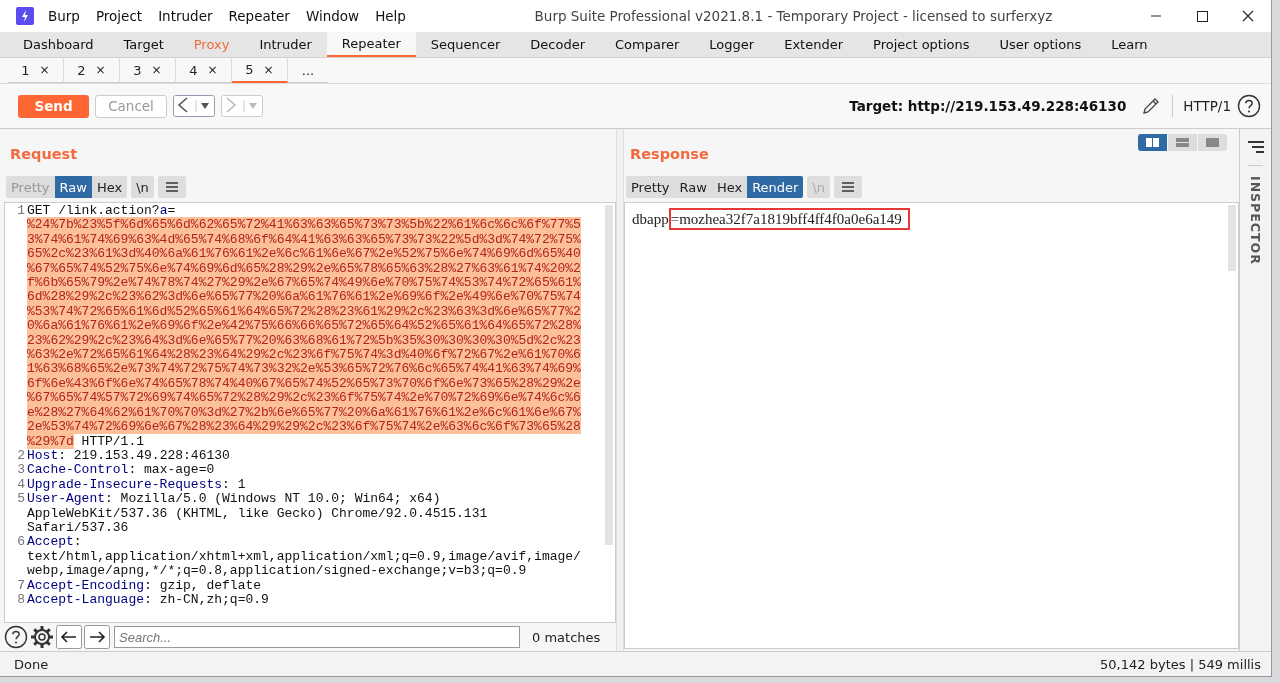 The height and width of the screenshot is (683, 1280). What do you see at coordinates (31, 664) in the screenshot?
I see `status-text: Done` at bounding box center [31, 664].